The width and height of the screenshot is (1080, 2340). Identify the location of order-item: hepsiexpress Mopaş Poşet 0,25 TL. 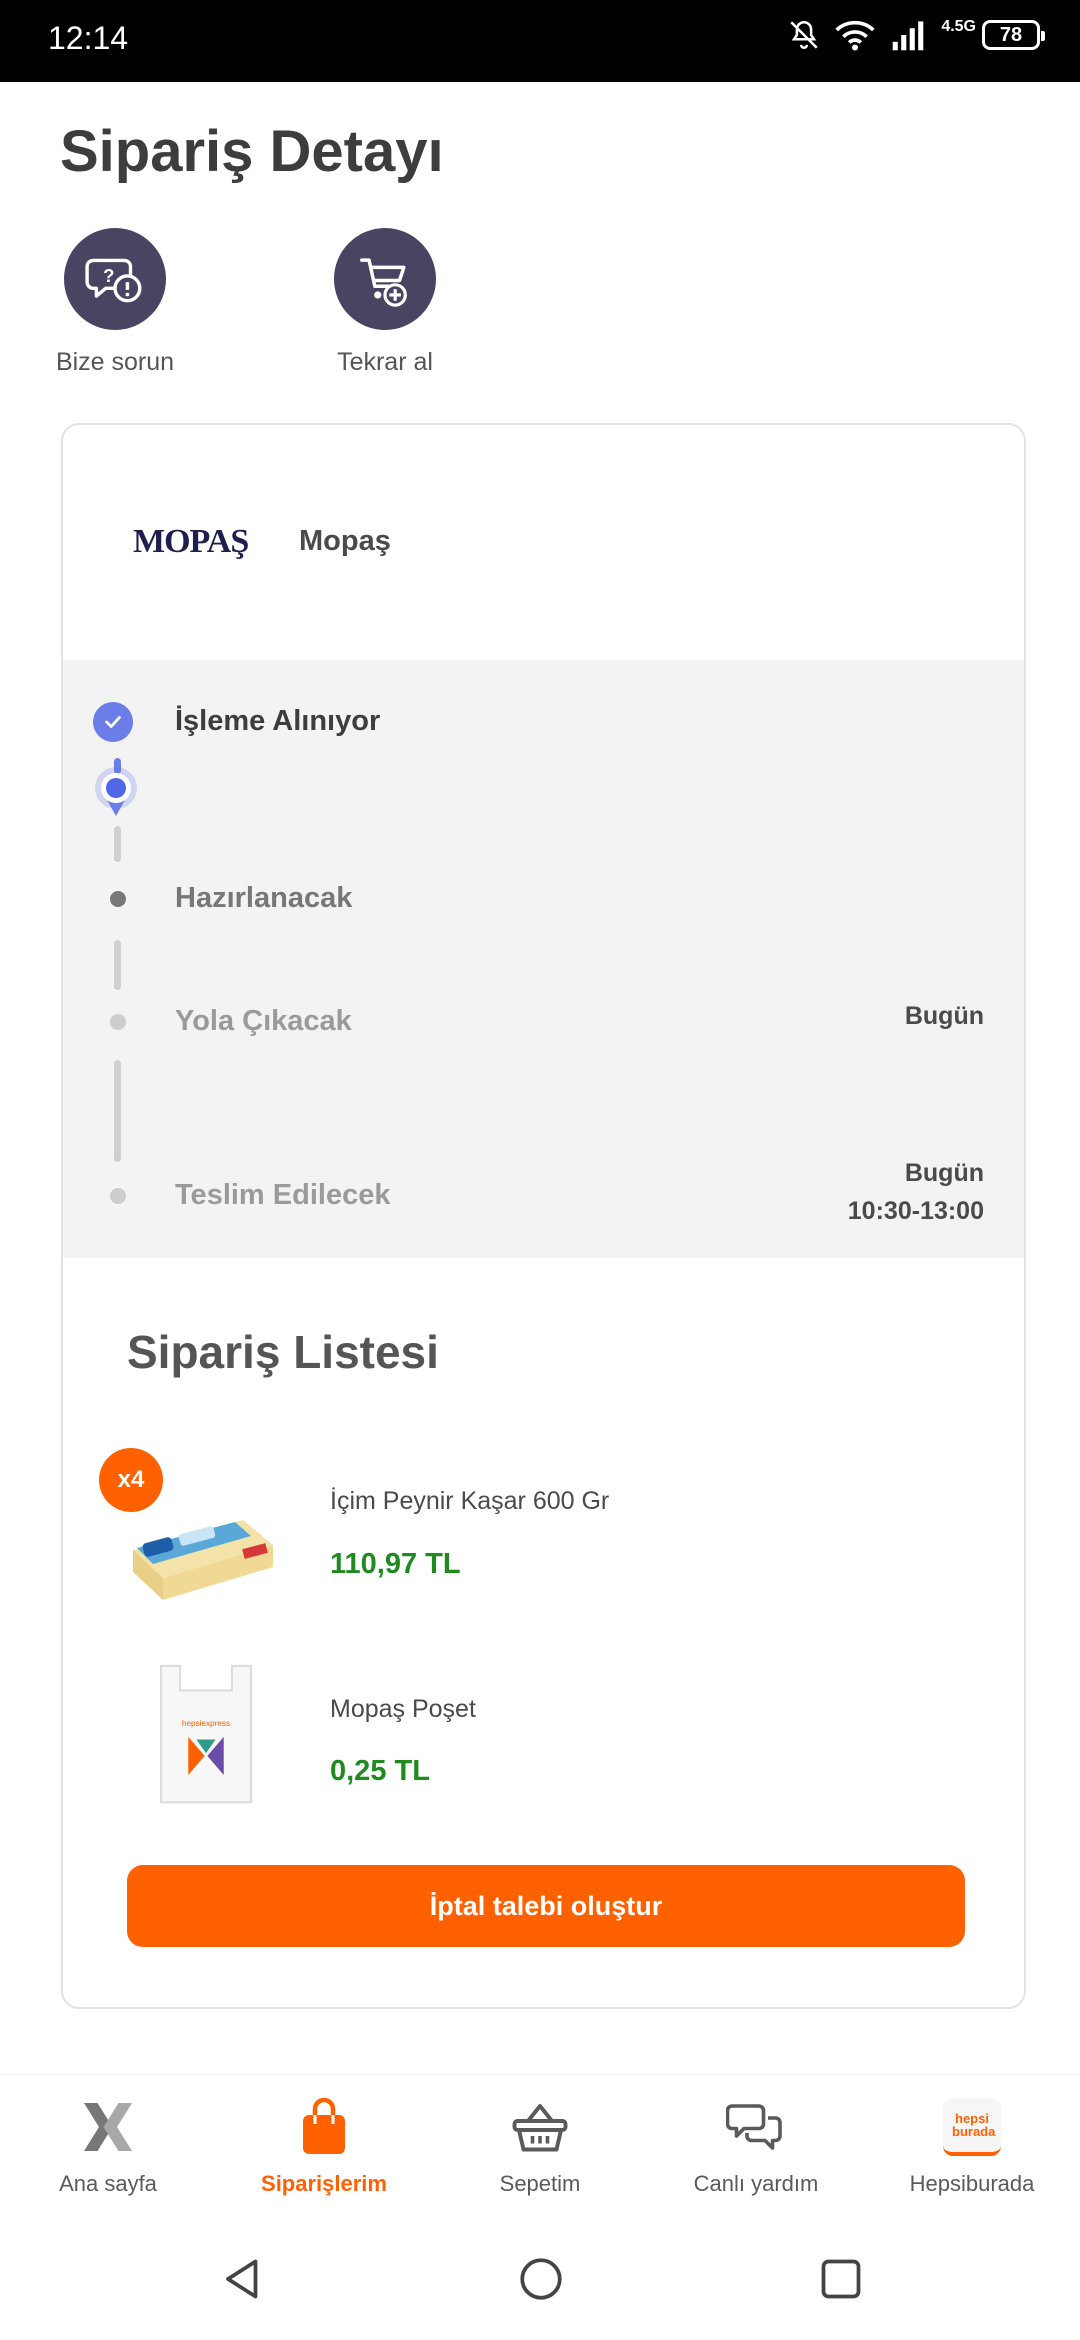
(543, 1755).